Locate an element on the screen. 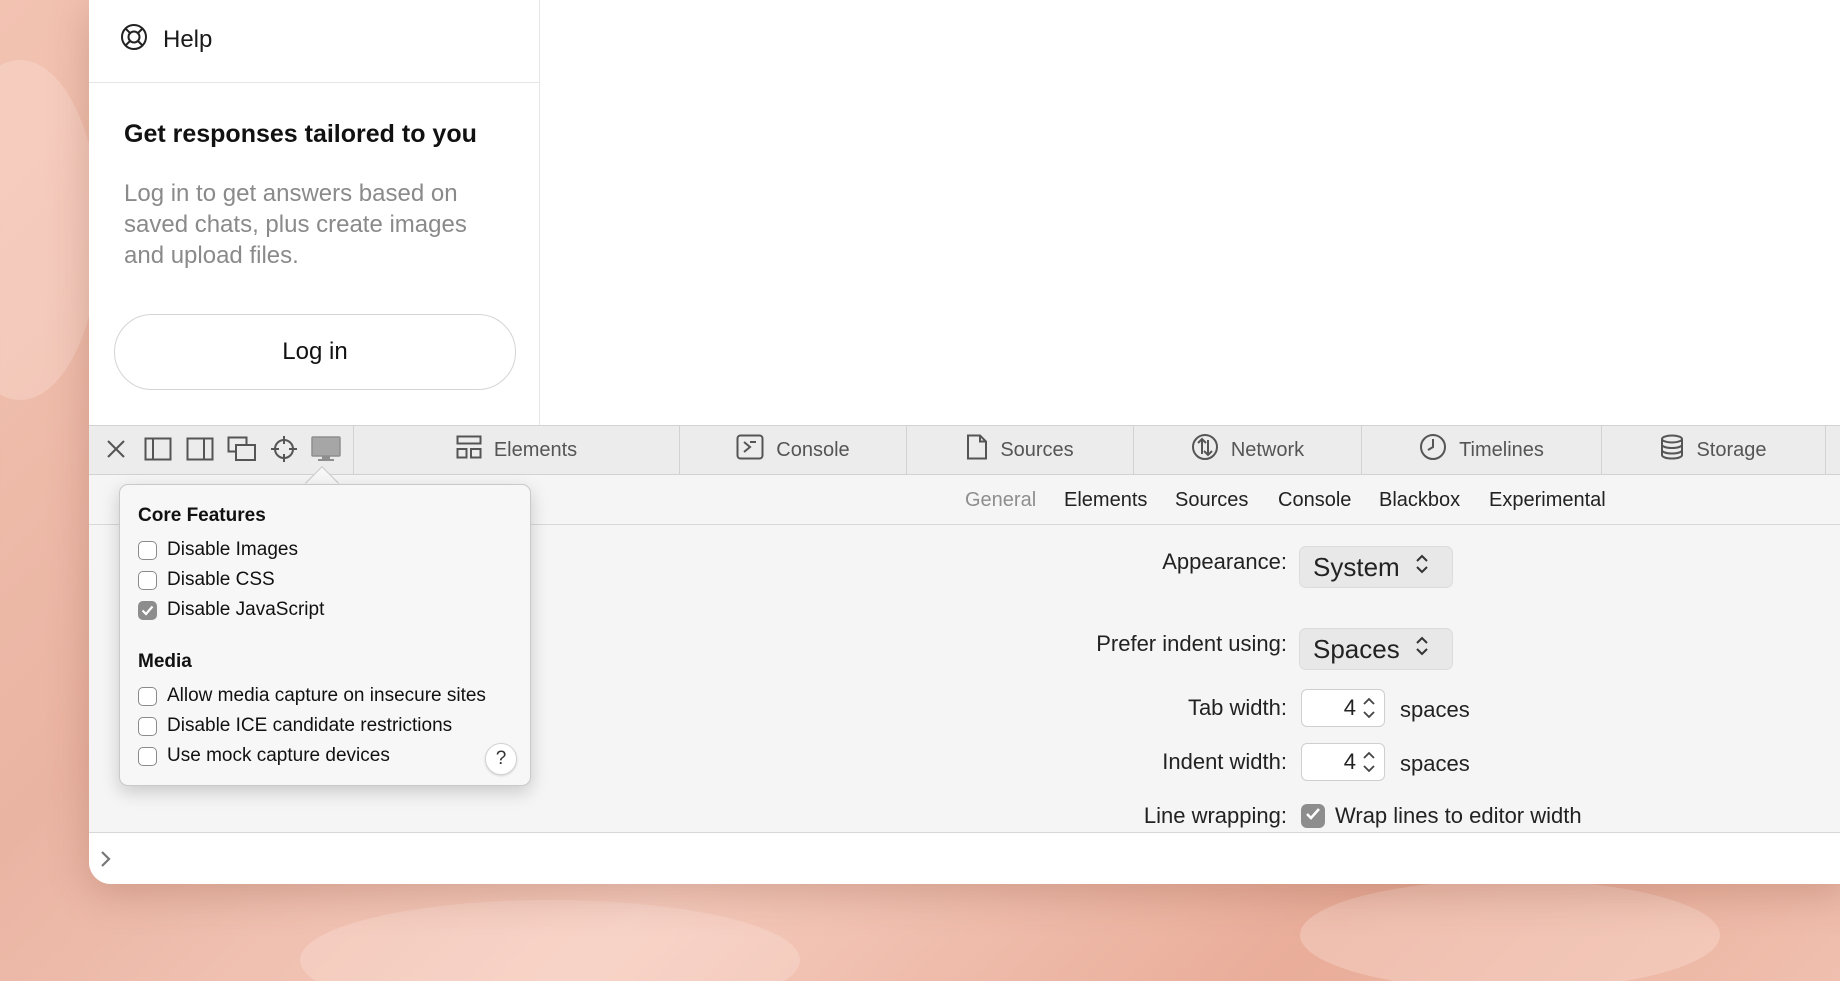  tab-label: Network is located at coordinates (1267, 449).